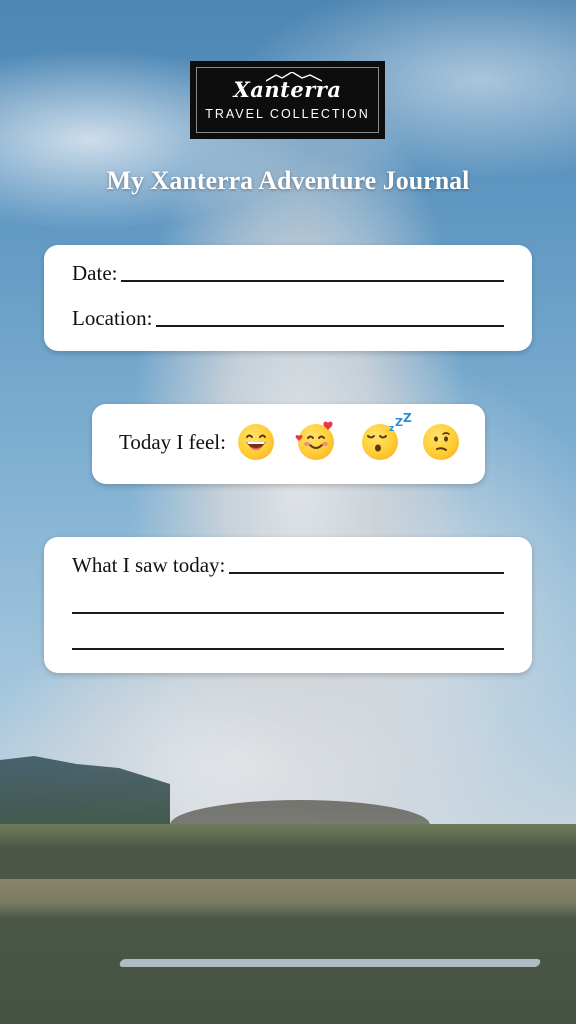 The height and width of the screenshot is (1024, 576). What do you see at coordinates (391, 429) in the screenshot?
I see `svg-text: z` at bounding box center [391, 429].